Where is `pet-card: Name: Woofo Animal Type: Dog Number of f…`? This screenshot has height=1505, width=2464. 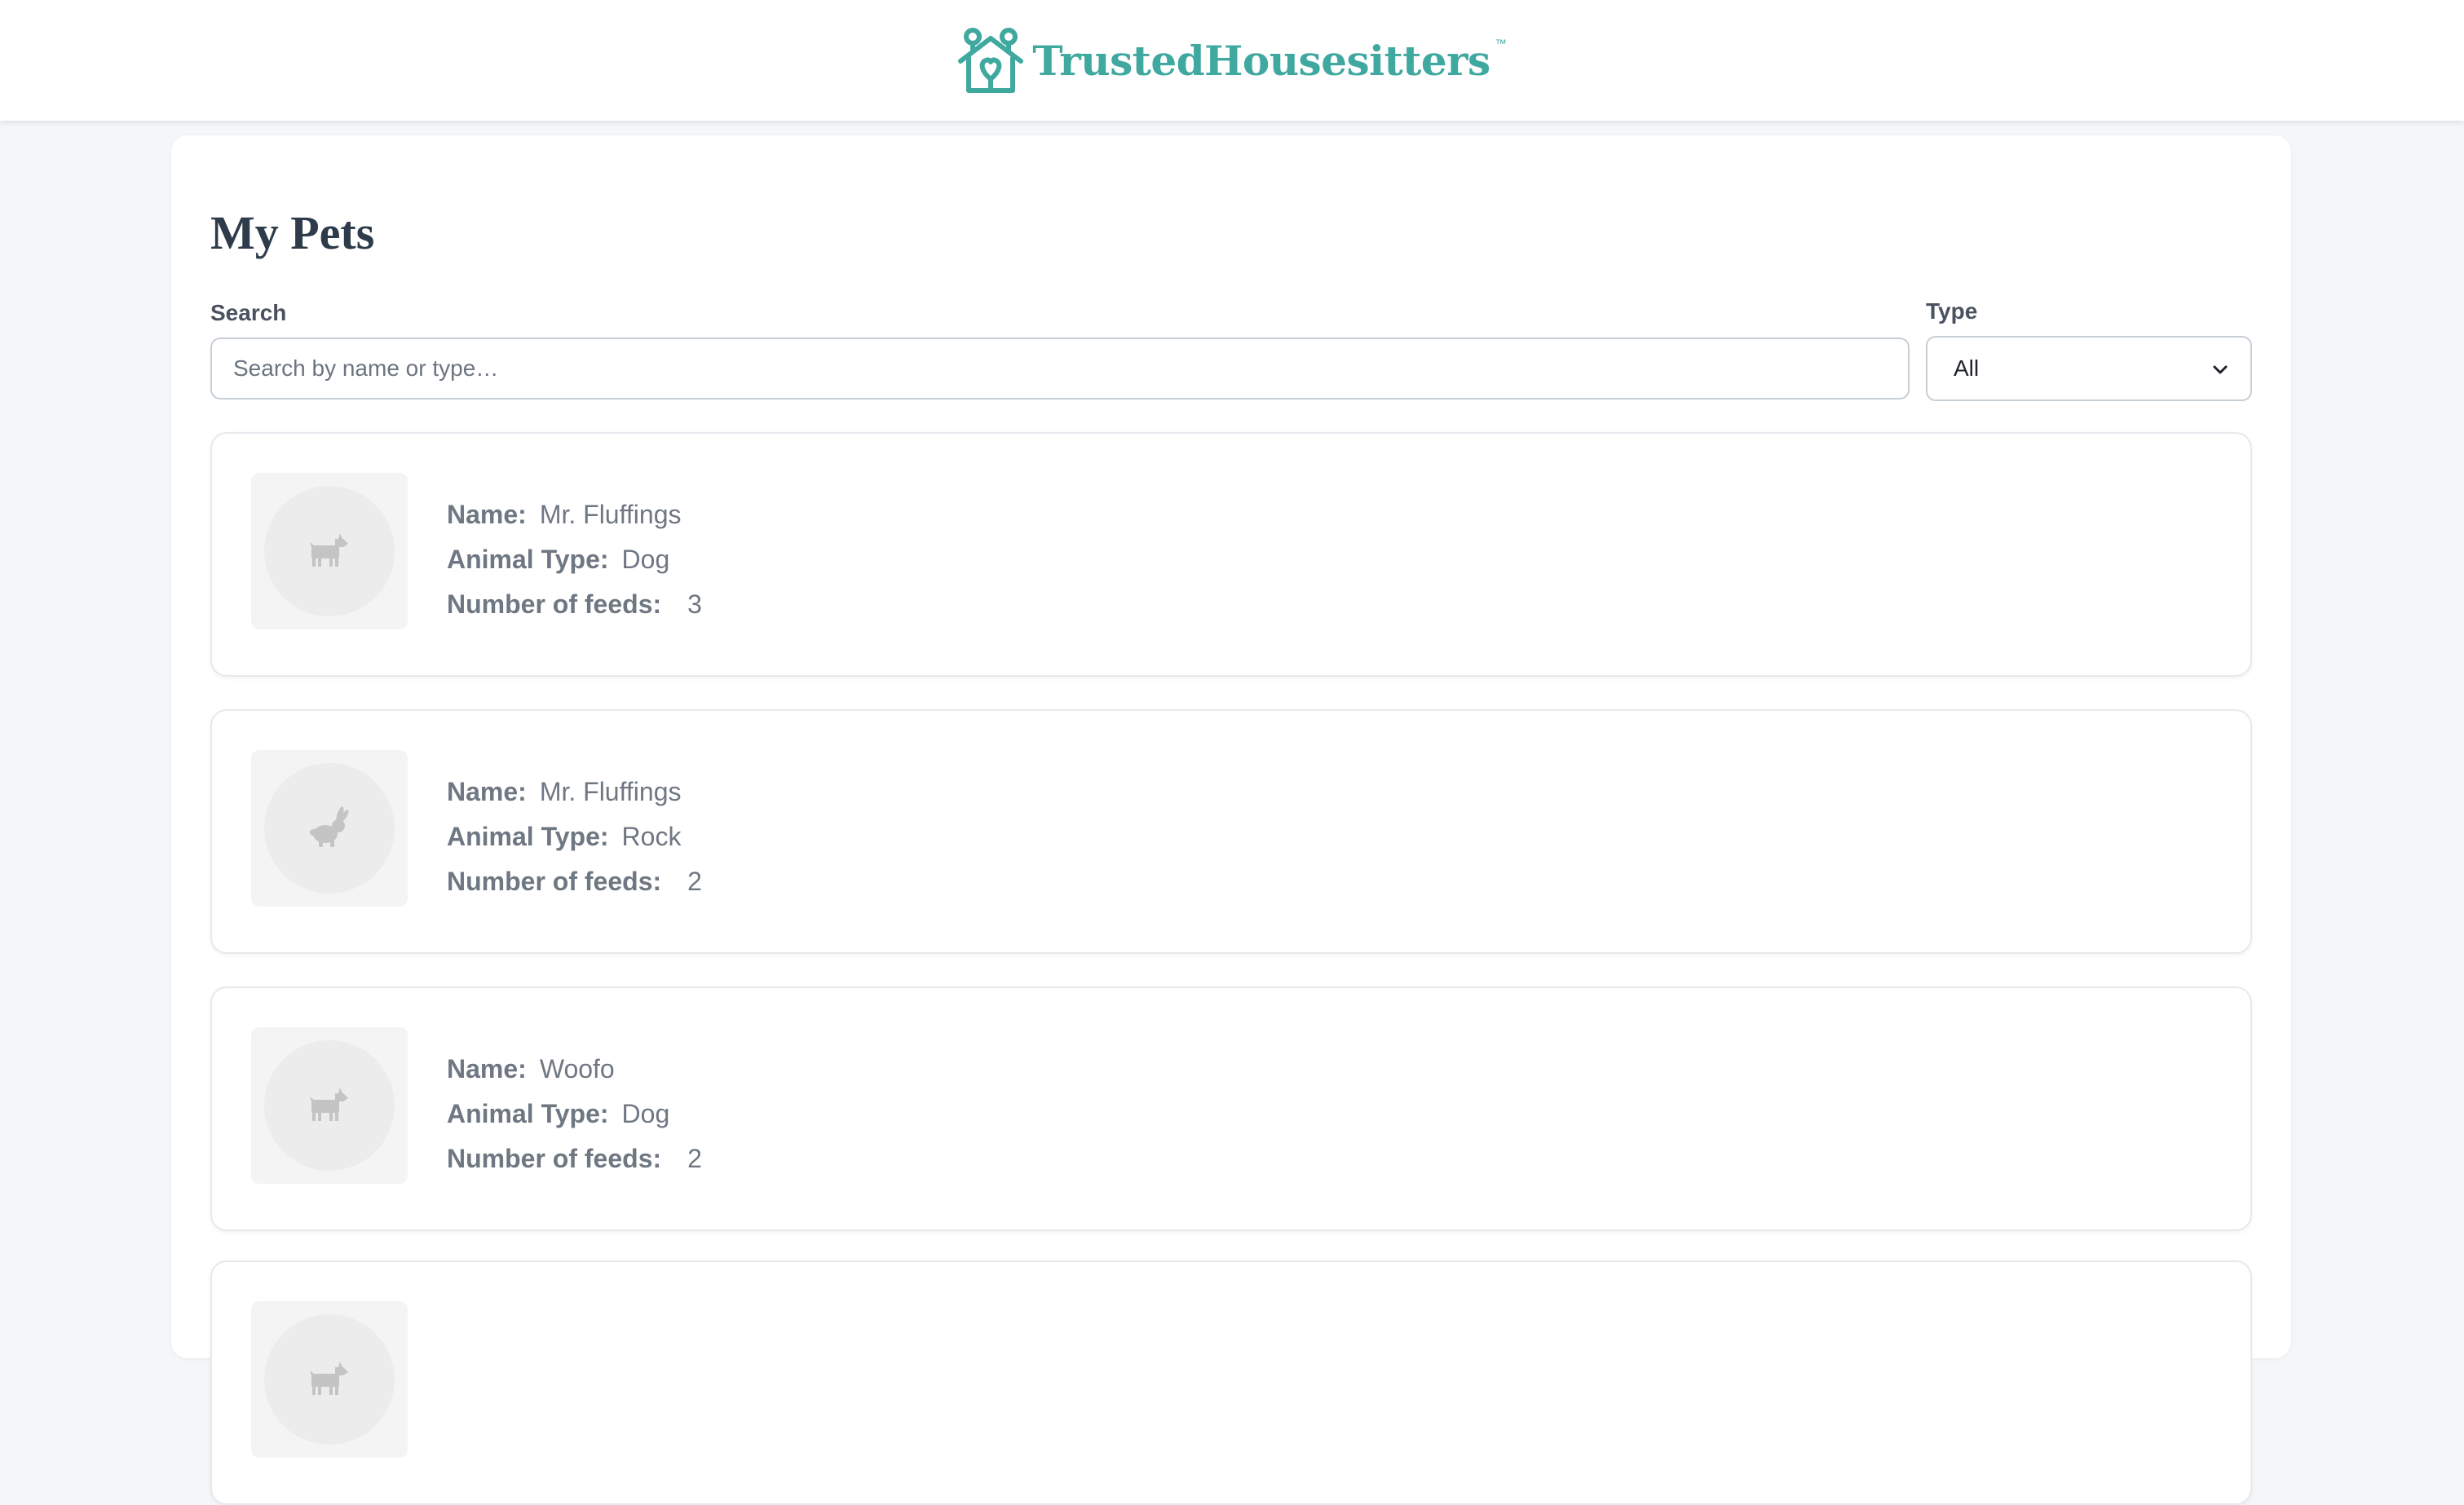 pet-card: Name: Woofo Animal Type: Dog Number of f… is located at coordinates (1231, 1108).